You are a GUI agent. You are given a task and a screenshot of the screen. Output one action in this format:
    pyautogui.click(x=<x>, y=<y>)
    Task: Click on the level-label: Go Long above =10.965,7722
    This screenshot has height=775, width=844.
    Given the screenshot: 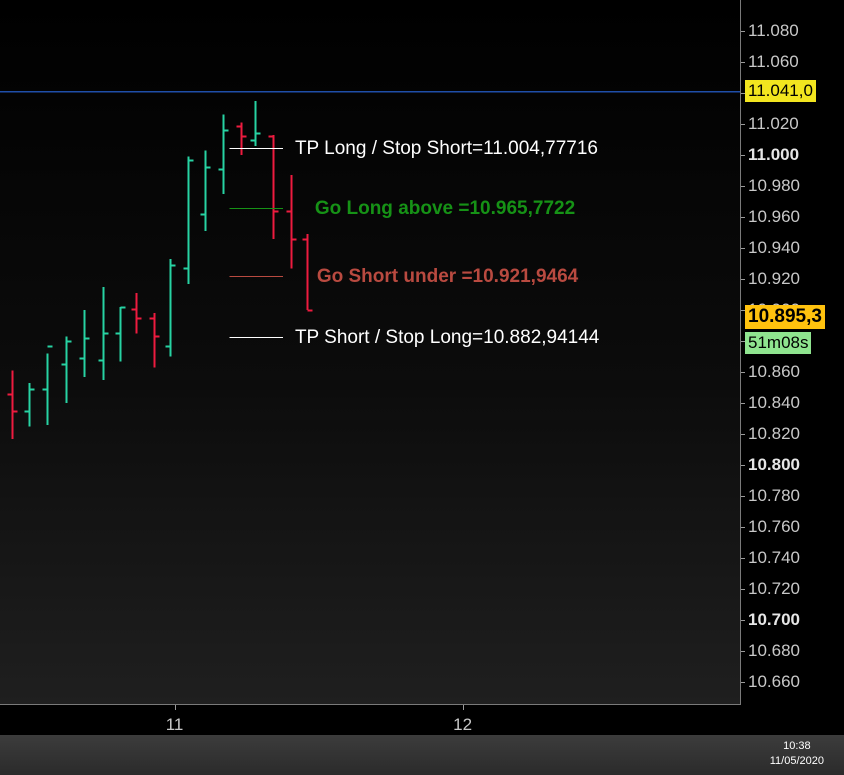 What is the action you would take?
    pyautogui.click(x=445, y=208)
    